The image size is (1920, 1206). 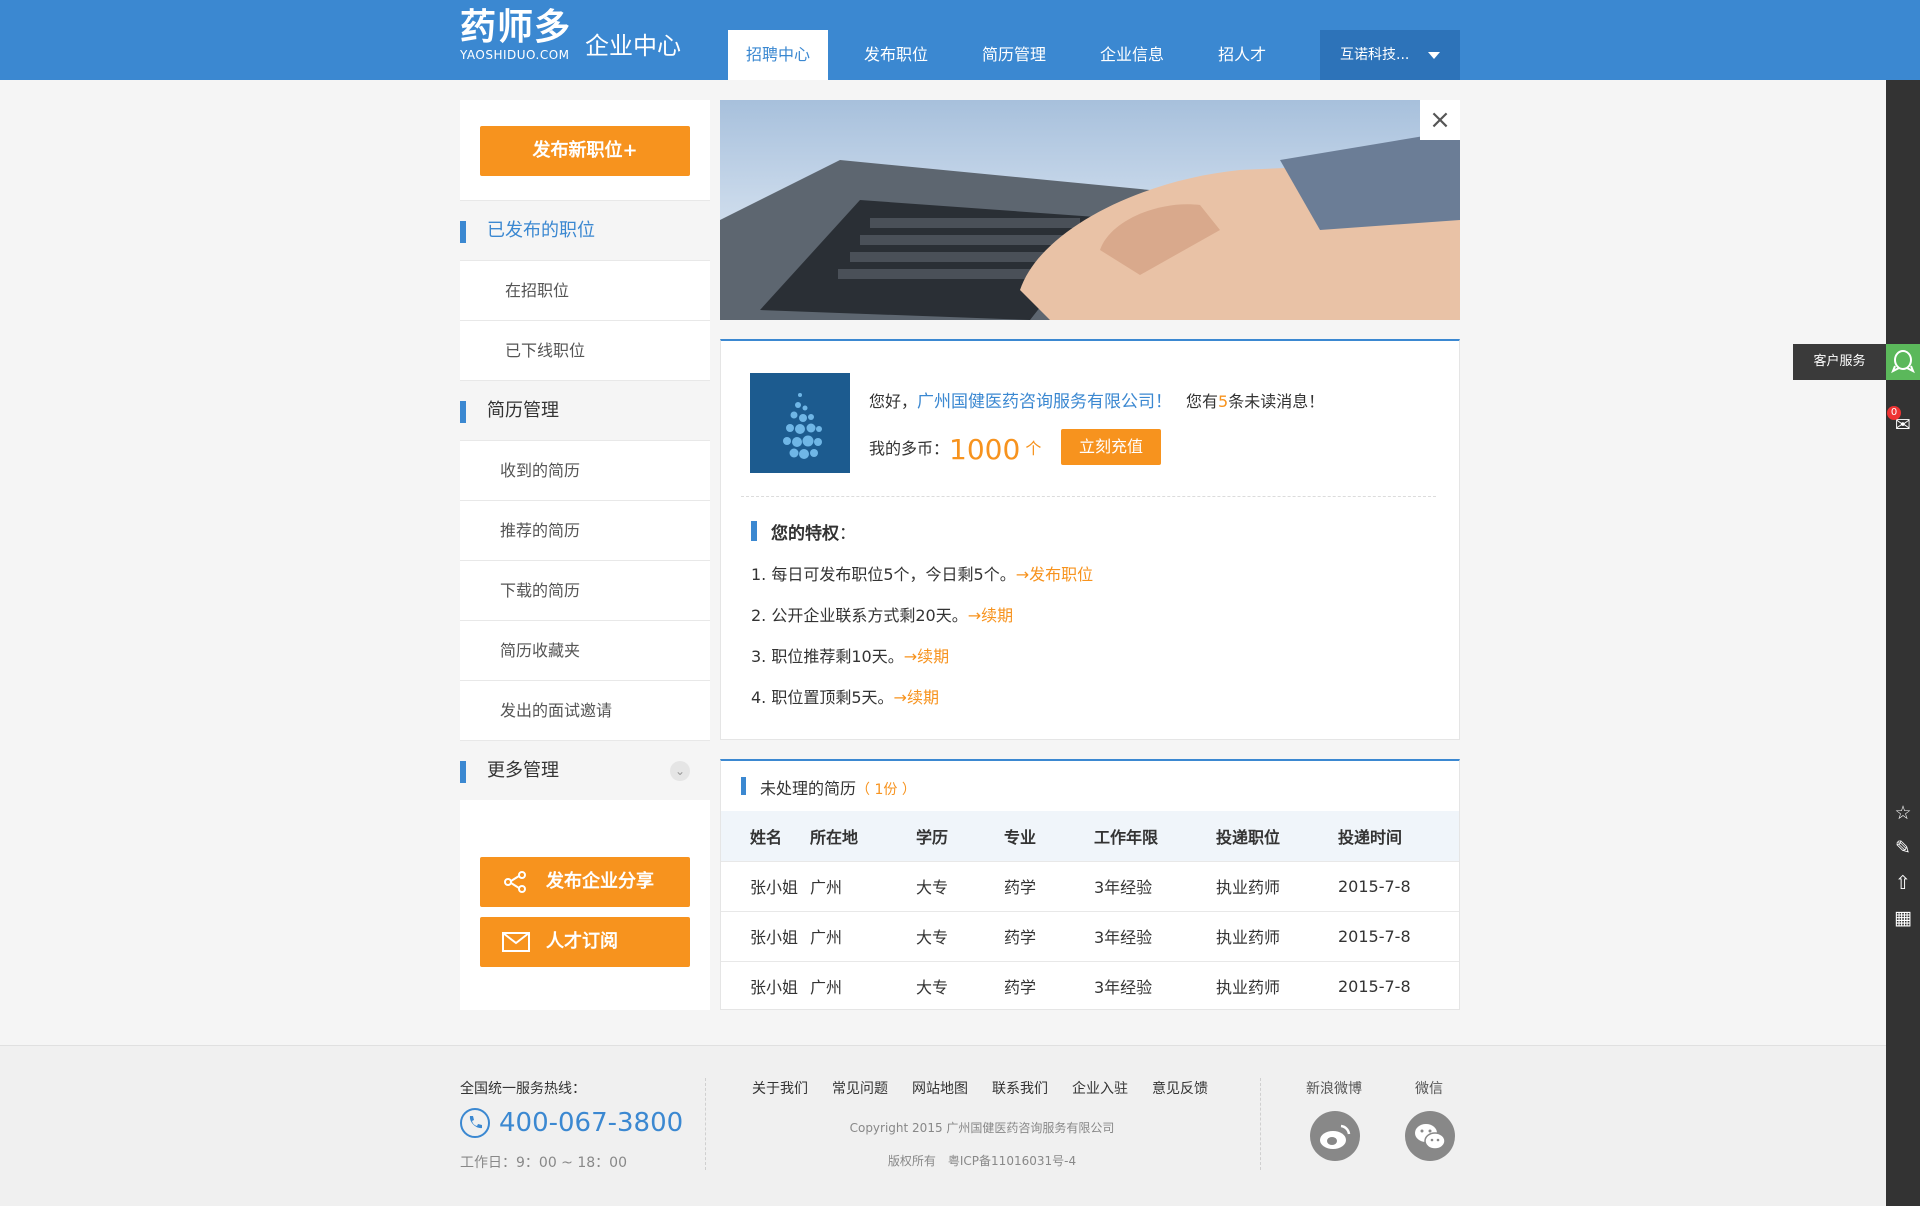 What do you see at coordinates (1335, 1136) in the screenshot?
I see `weibo-icon` at bounding box center [1335, 1136].